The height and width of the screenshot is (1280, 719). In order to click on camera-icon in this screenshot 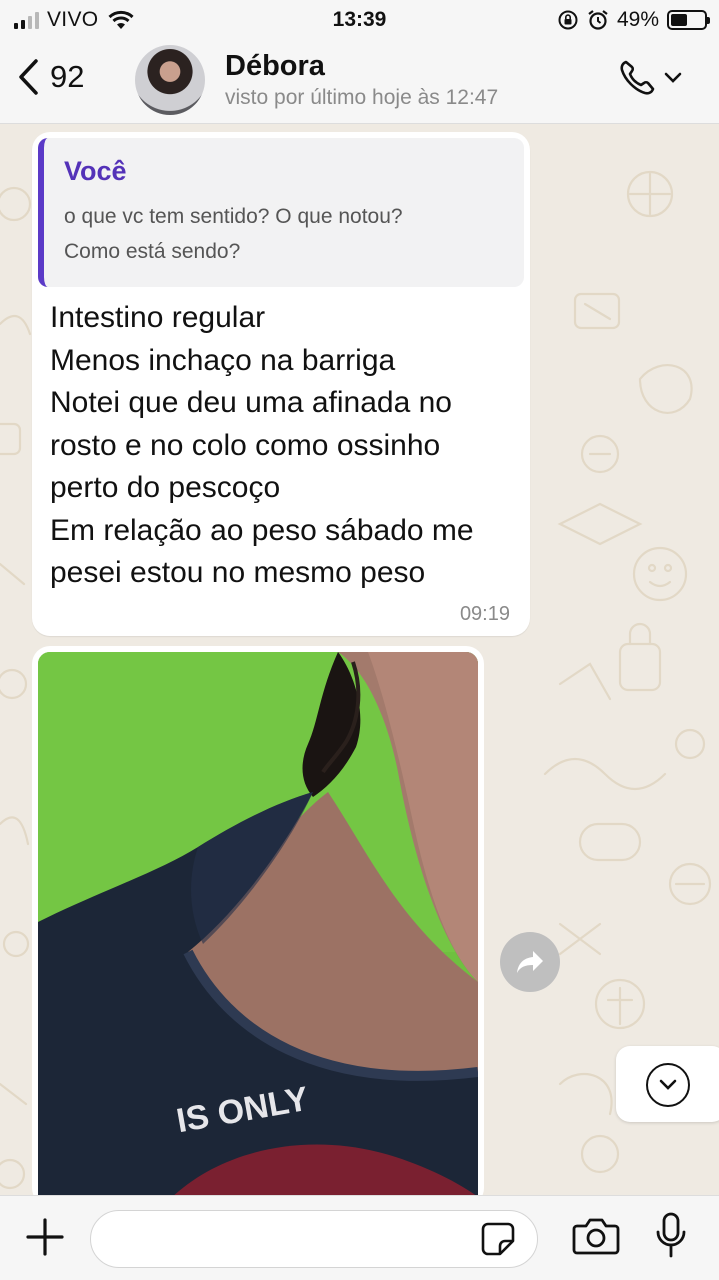, I will do `click(596, 1236)`.